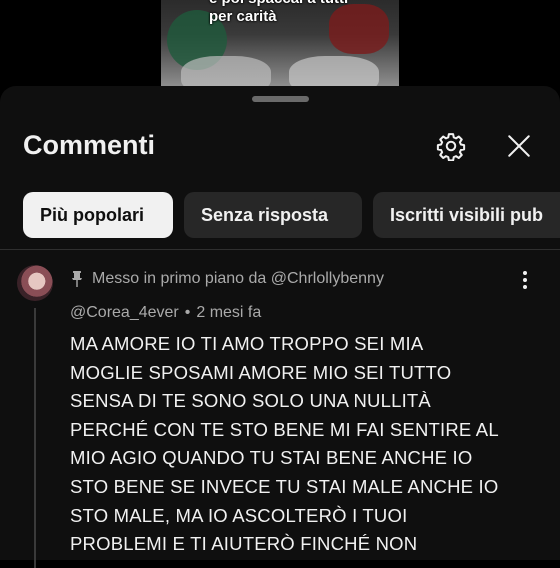 The image size is (560, 568). I want to click on settings-button, so click(451, 146).